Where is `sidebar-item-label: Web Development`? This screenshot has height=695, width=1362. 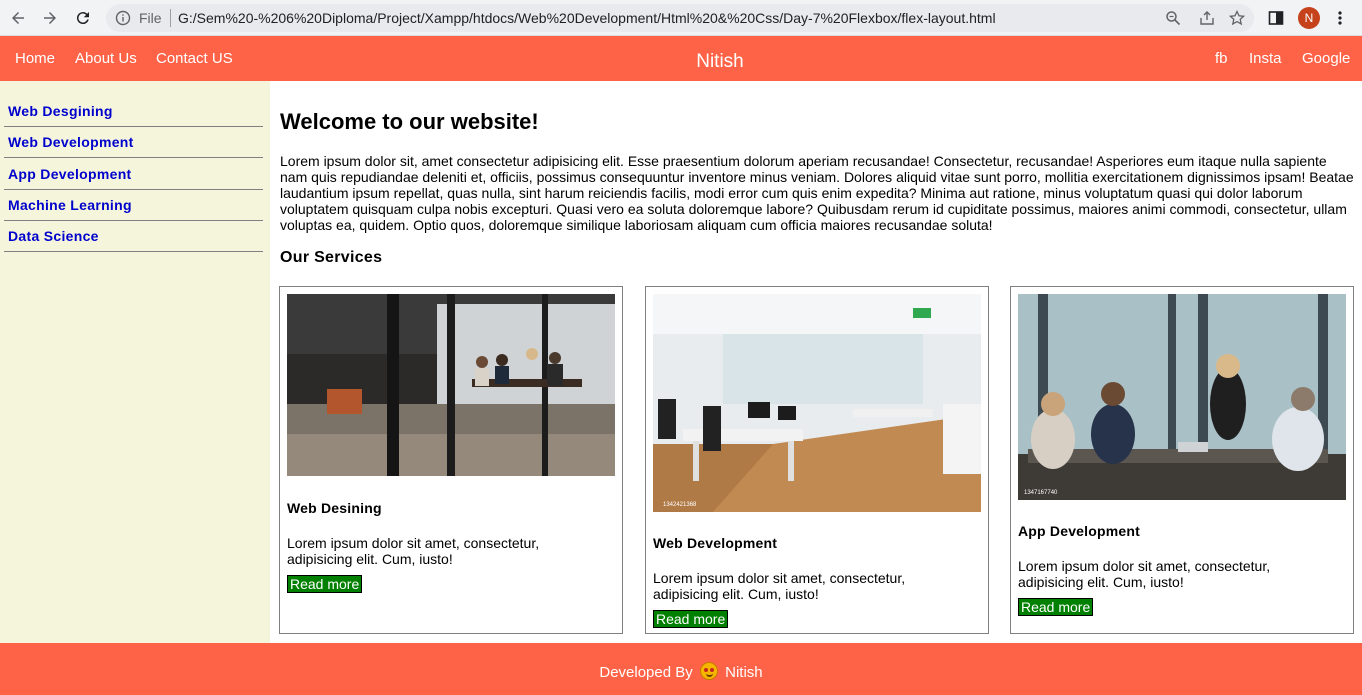 sidebar-item-label: Web Development is located at coordinates (71, 142).